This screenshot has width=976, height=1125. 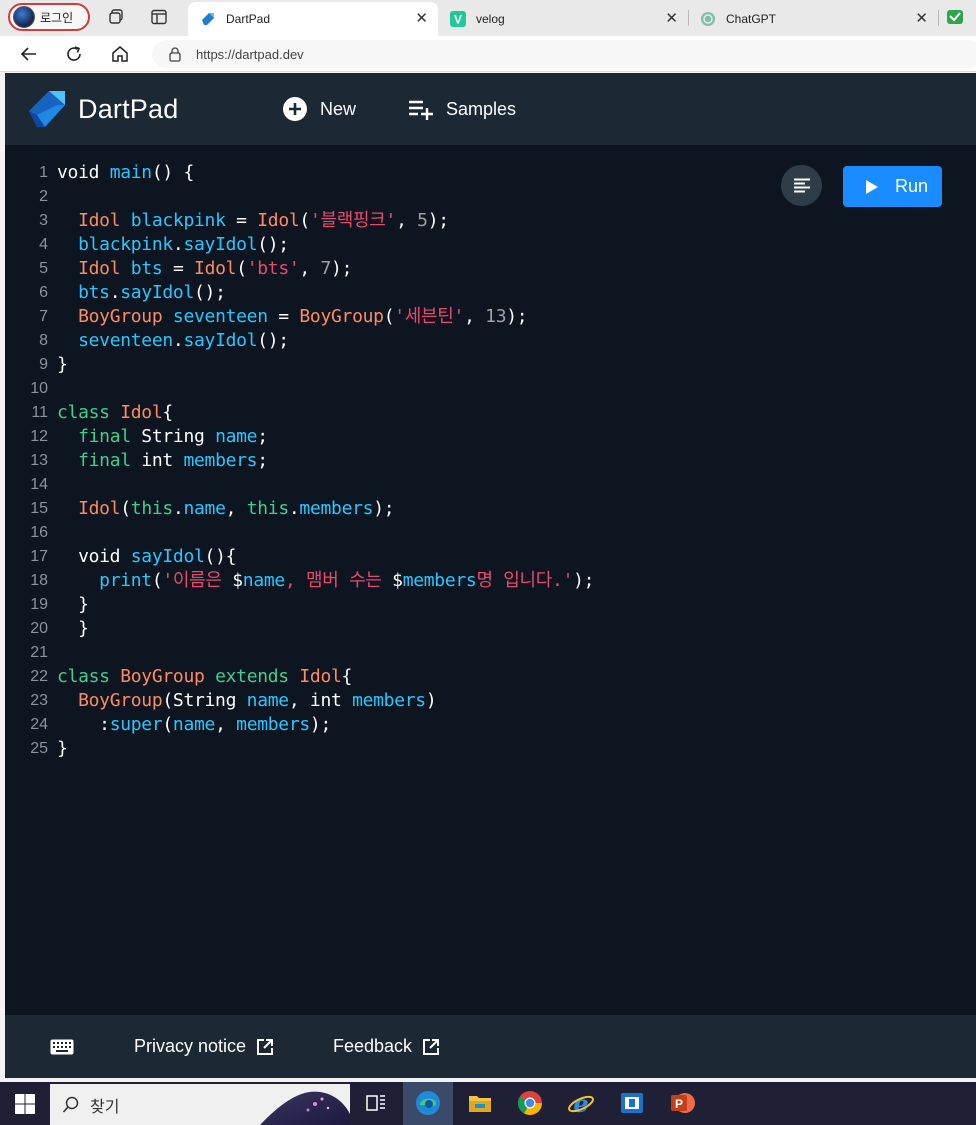 What do you see at coordinates (355, 677) in the screenshot?
I see `code-line: 22 class BoyGroup extends Idol{` at bounding box center [355, 677].